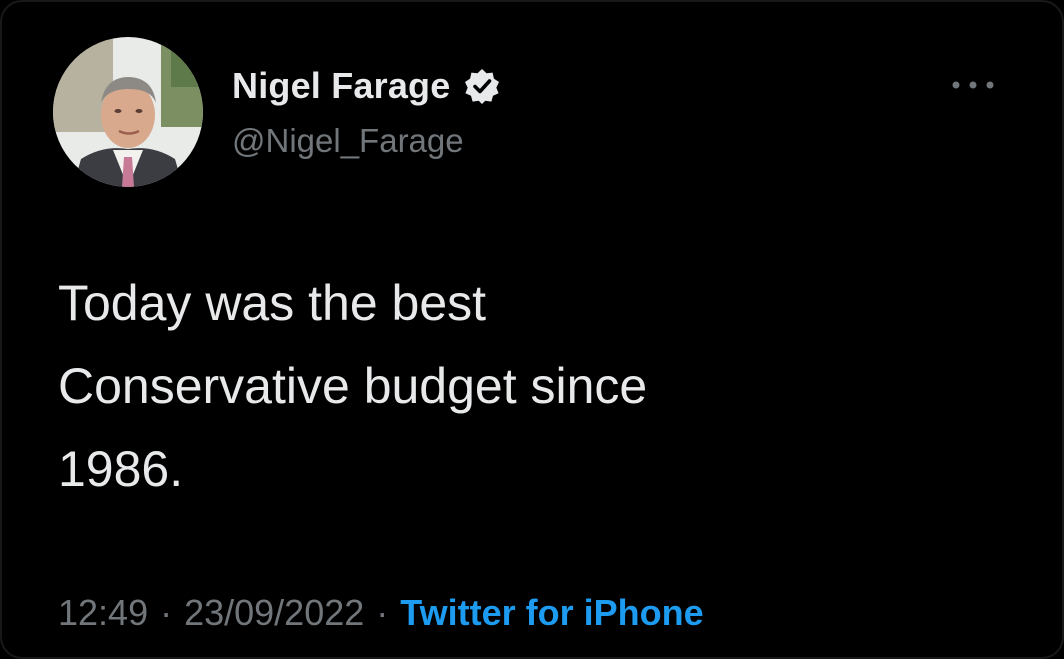 This screenshot has width=1064, height=659. What do you see at coordinates (128, 112) in the screenshot?
I see `avatar` at bounding box center [128, 112].